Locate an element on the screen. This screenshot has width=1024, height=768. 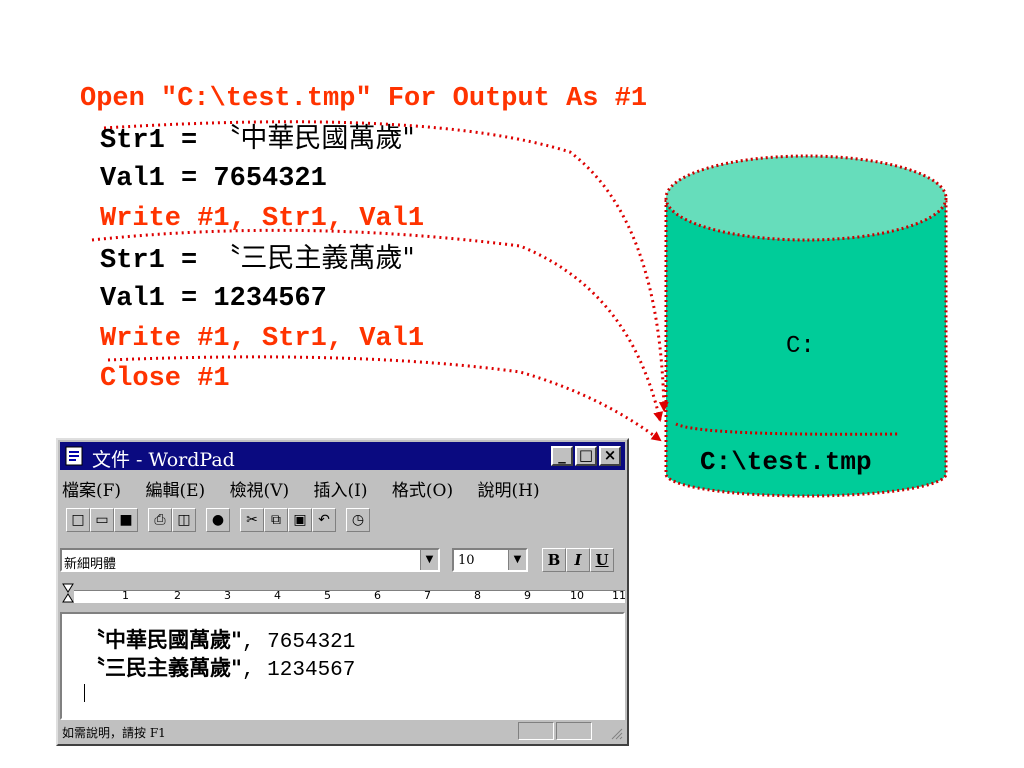
menu-bar: 檔案(F) 編輯(E) 檢視(V) 插入(I) 格式(O) 說明(H) is located at coordinates (310, 488).